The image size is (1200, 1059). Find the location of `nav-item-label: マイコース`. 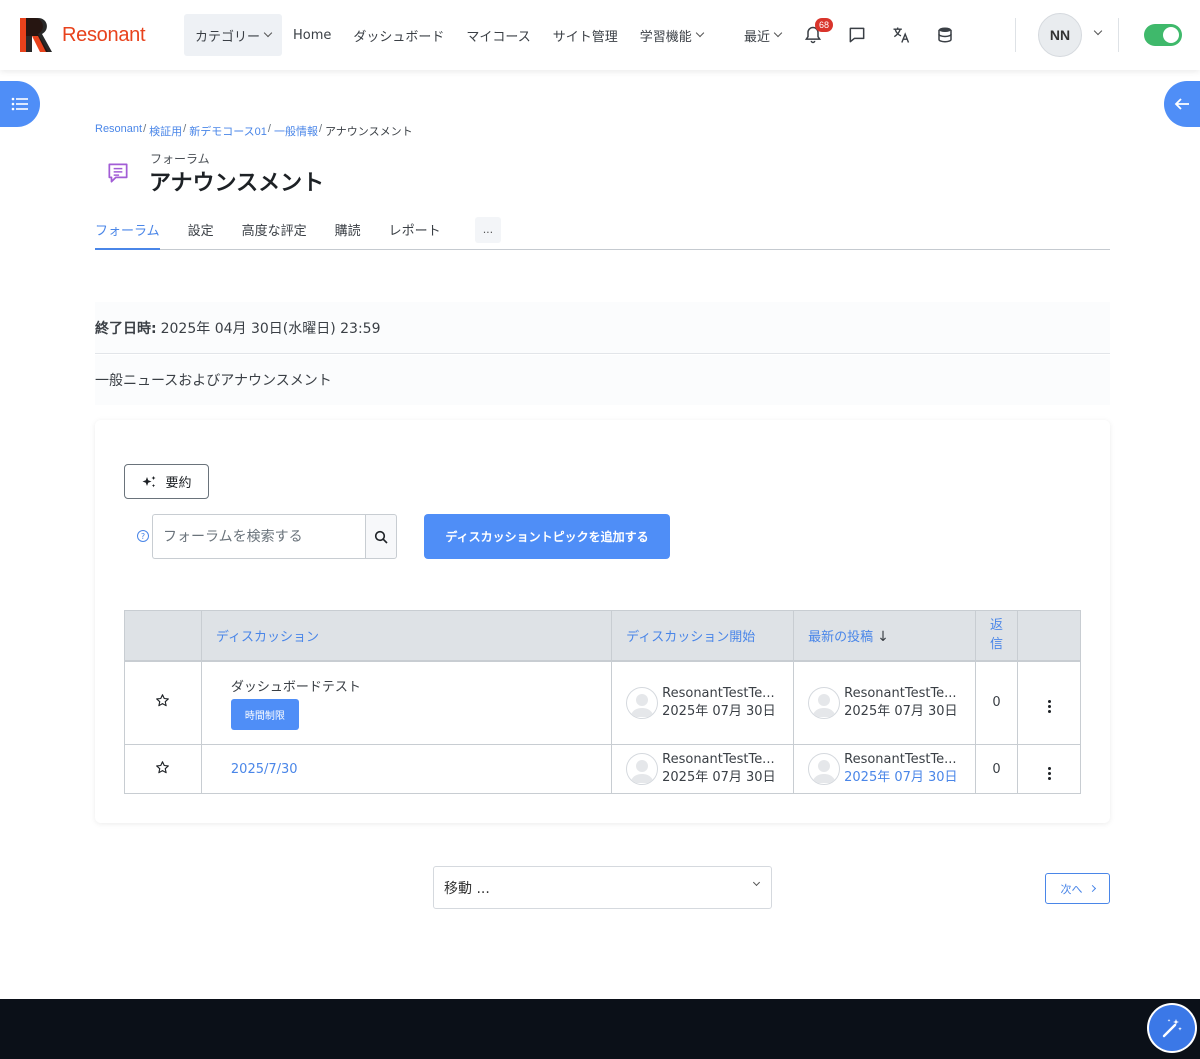

nav-item-label: マイコース is located at coordinates (498, 37).